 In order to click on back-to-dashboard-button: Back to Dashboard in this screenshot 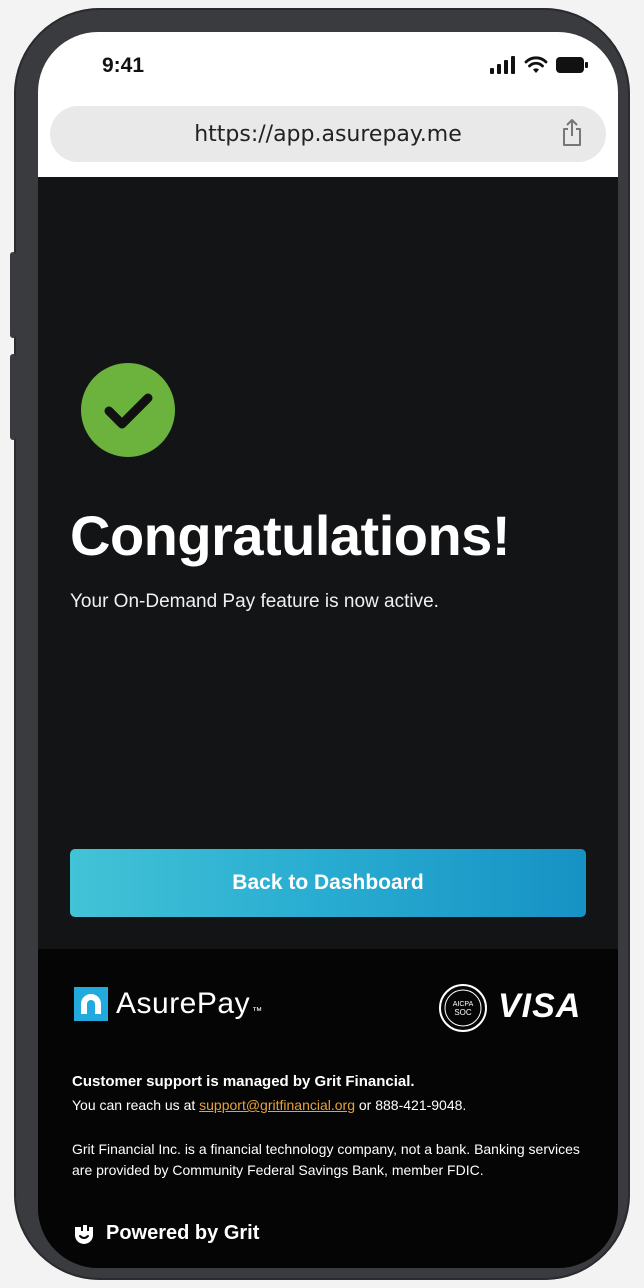, I will do `click(328, 883)`.